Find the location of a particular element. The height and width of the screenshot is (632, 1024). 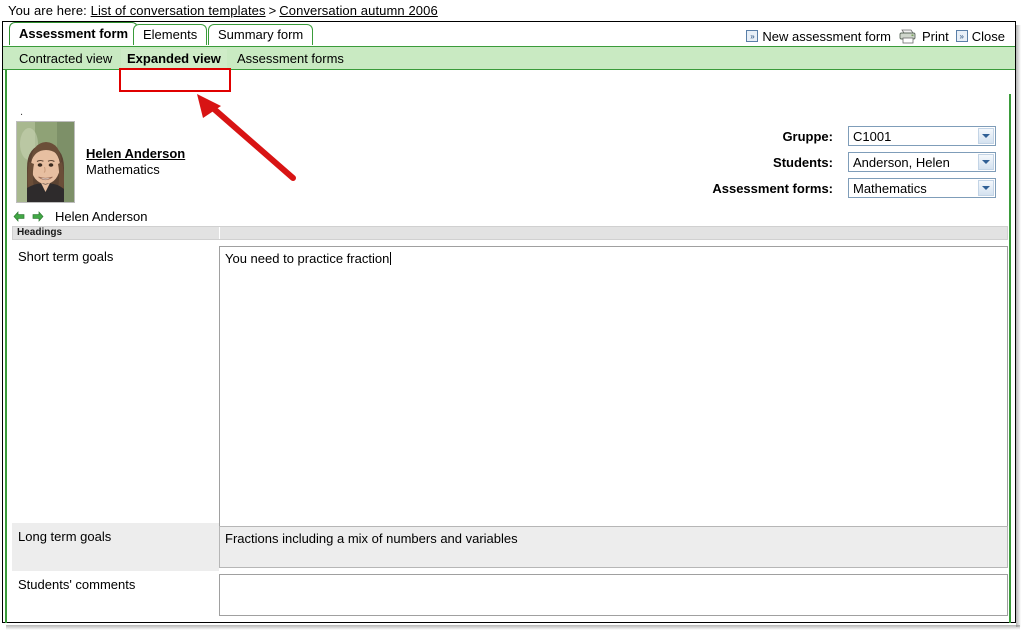

subnav-item-assessment-forms: Assessment forms is located at coordinates (290, 58).